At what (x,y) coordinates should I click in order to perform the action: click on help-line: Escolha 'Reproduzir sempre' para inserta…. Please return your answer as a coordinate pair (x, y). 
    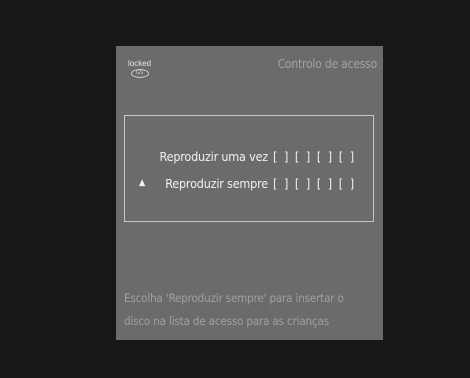
    Looking at the image, I should click on (234, 298).